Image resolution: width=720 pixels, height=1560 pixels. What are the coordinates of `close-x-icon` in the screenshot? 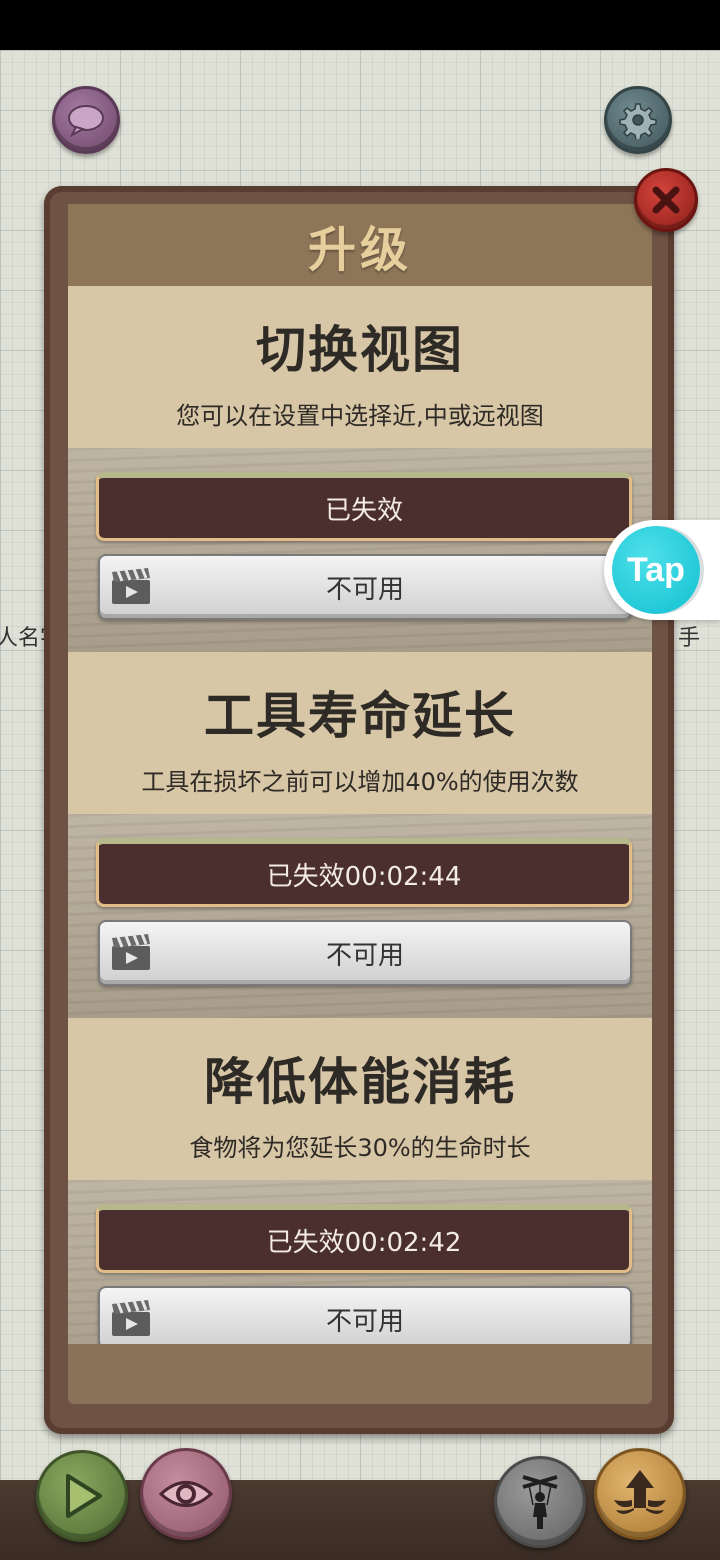 It's located at (666, 200).